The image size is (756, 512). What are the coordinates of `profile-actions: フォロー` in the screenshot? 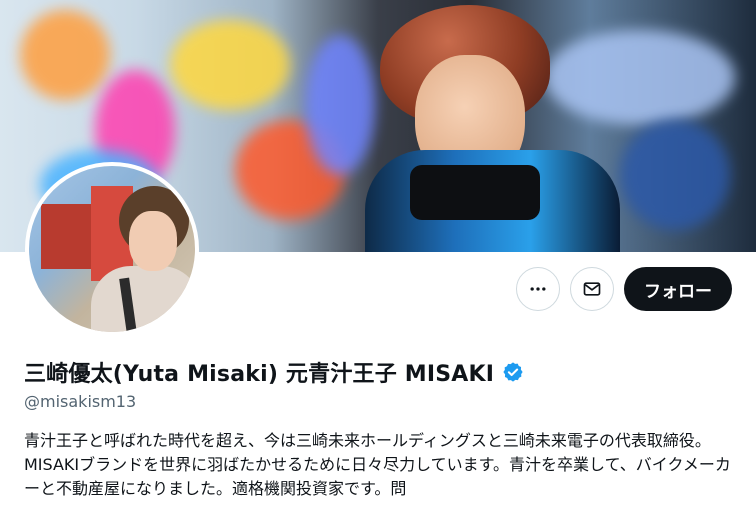 It's located at (624, 289).